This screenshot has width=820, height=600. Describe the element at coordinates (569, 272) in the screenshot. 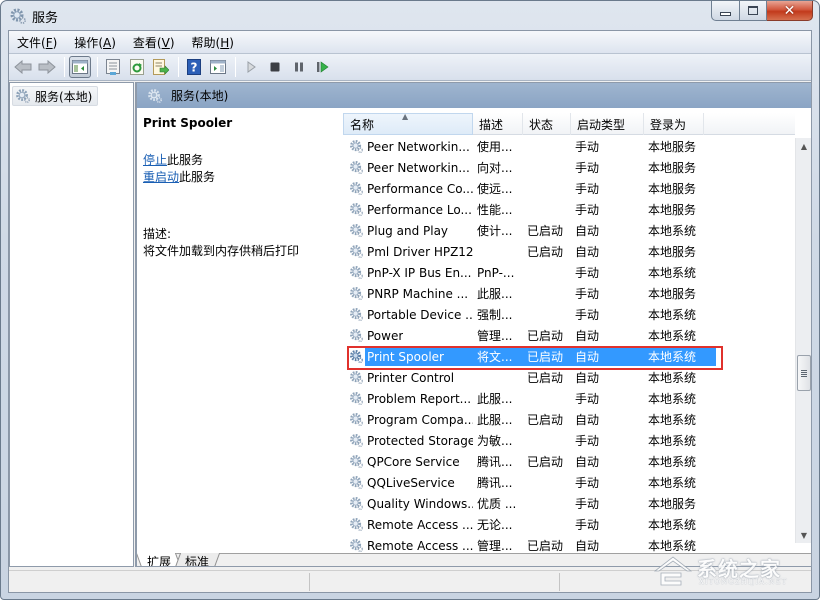

I see `table-row: PnP-X IP Bus En... PnP-... 手动 本地系统` at that location.